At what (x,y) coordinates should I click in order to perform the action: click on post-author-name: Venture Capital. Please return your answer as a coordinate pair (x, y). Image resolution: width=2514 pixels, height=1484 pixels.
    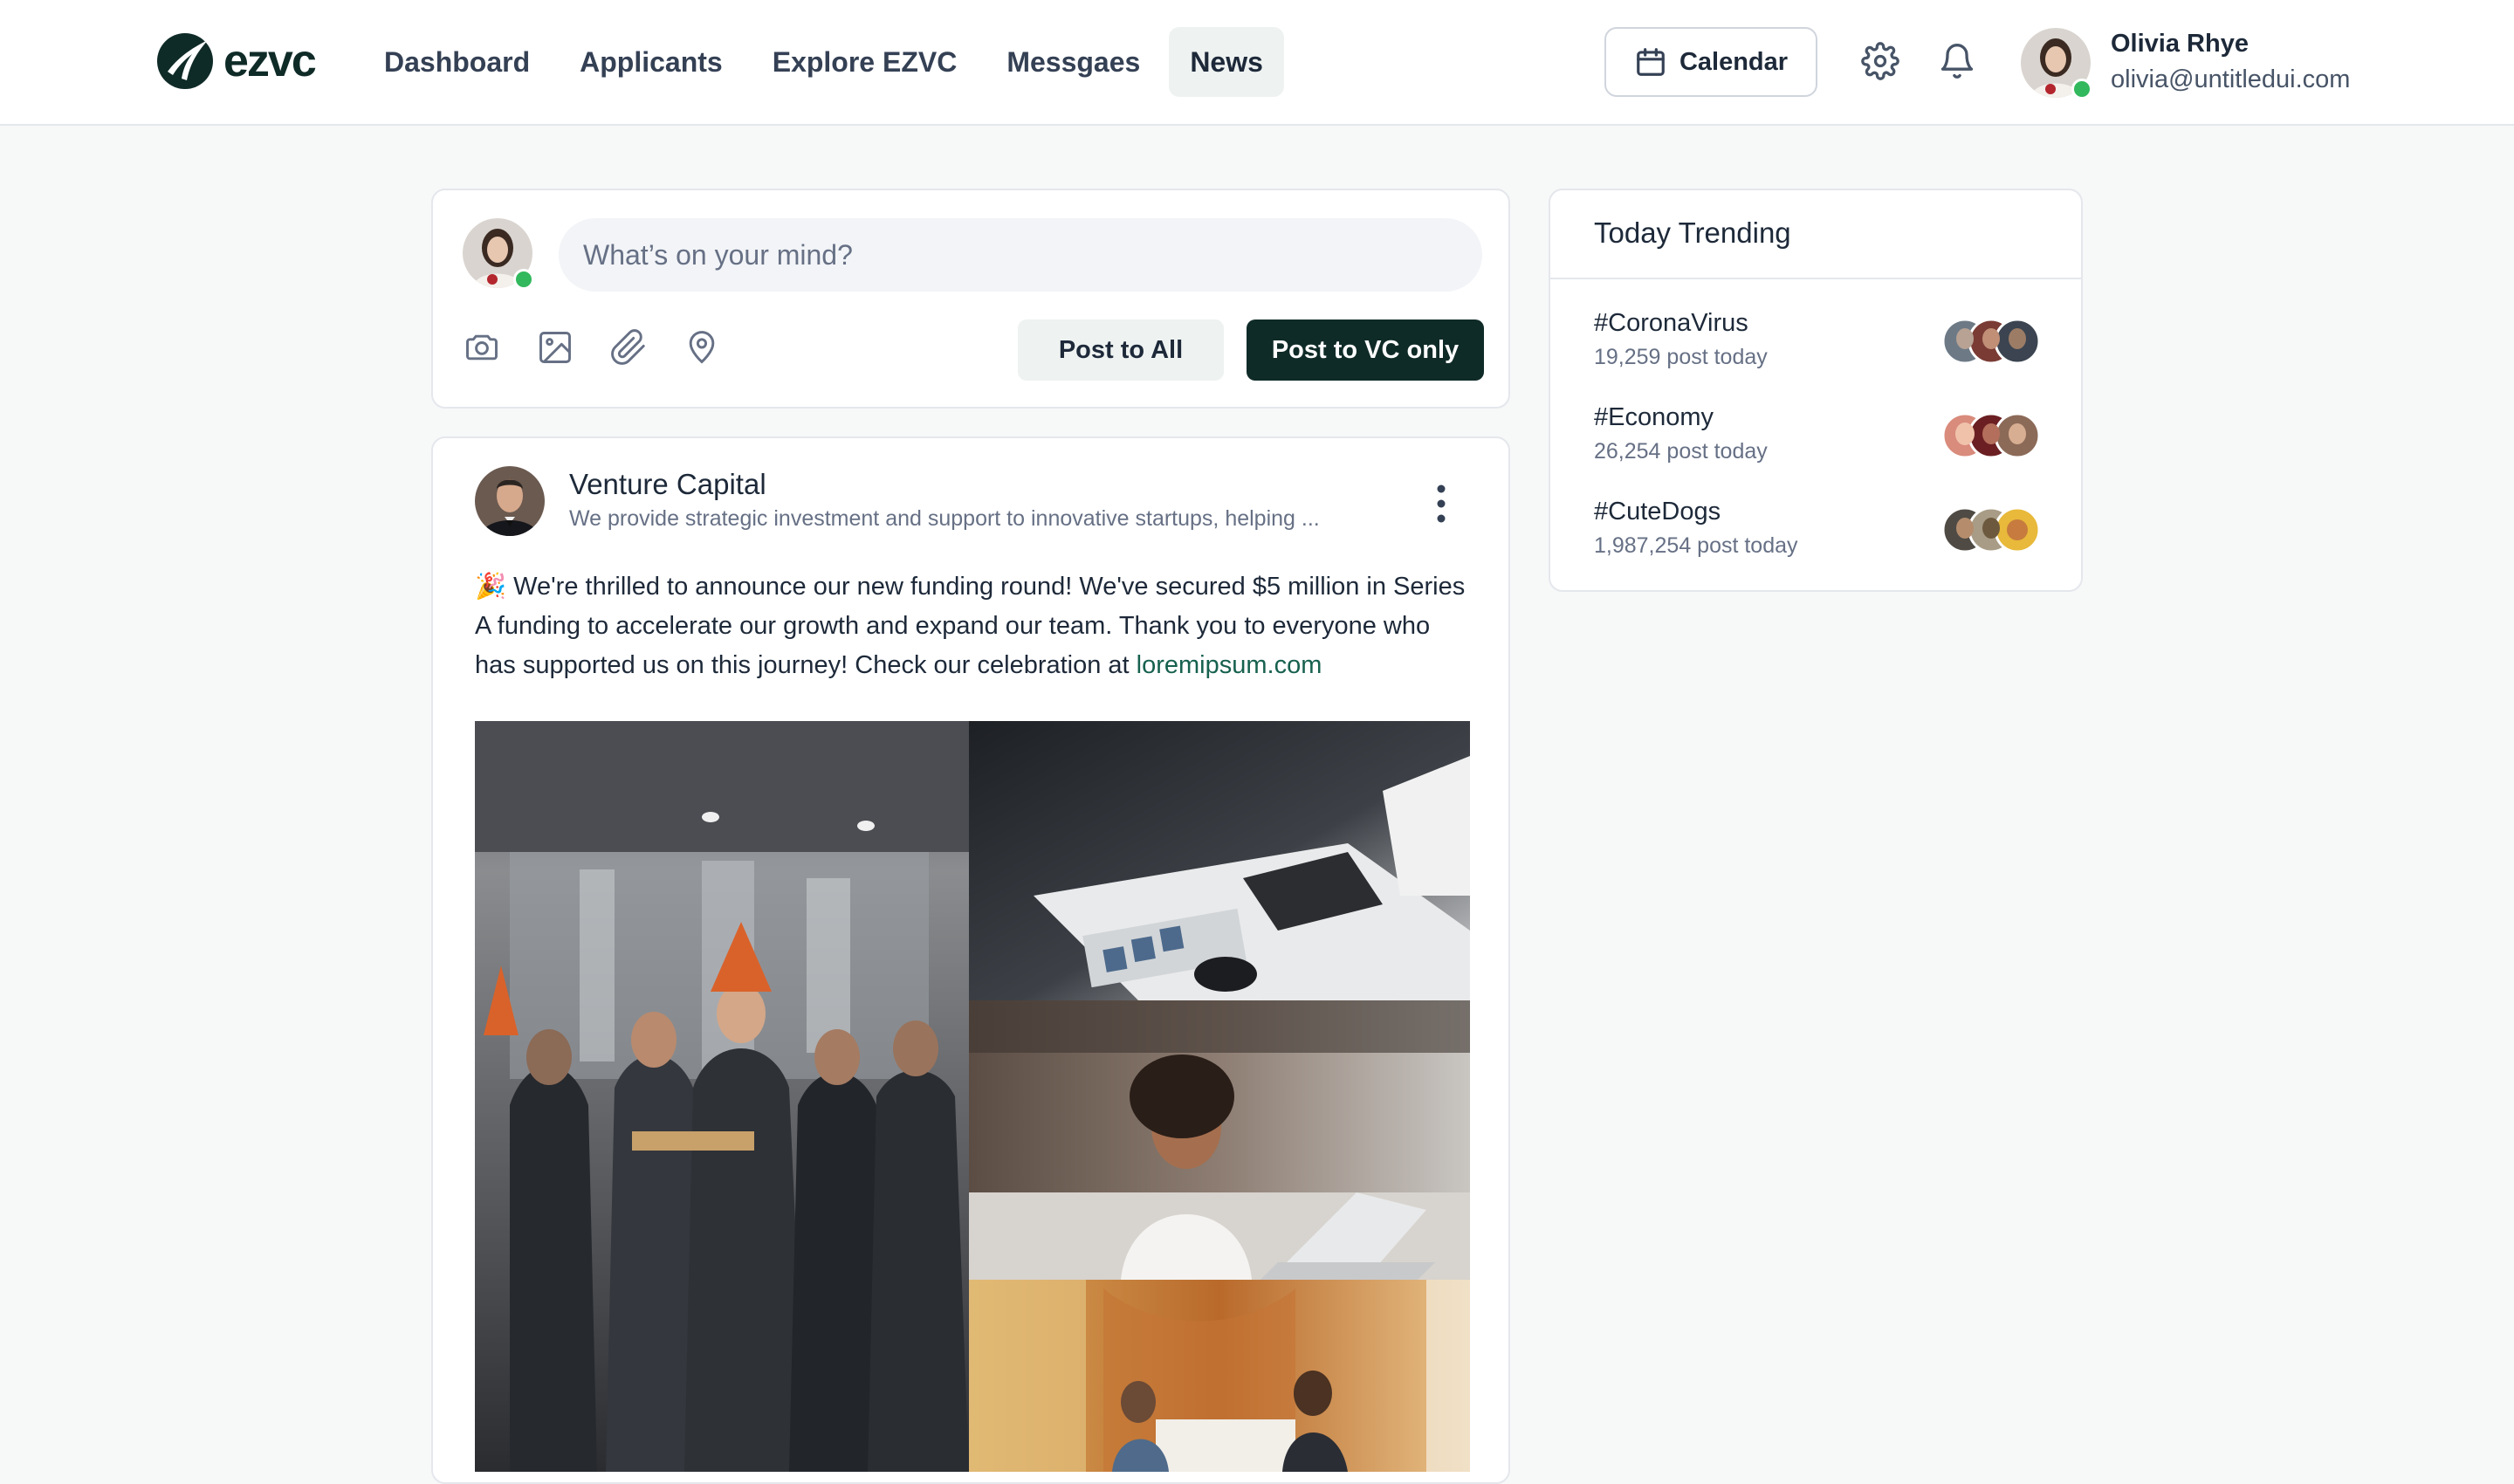
    Looking at the image, I should click on (668, 485).